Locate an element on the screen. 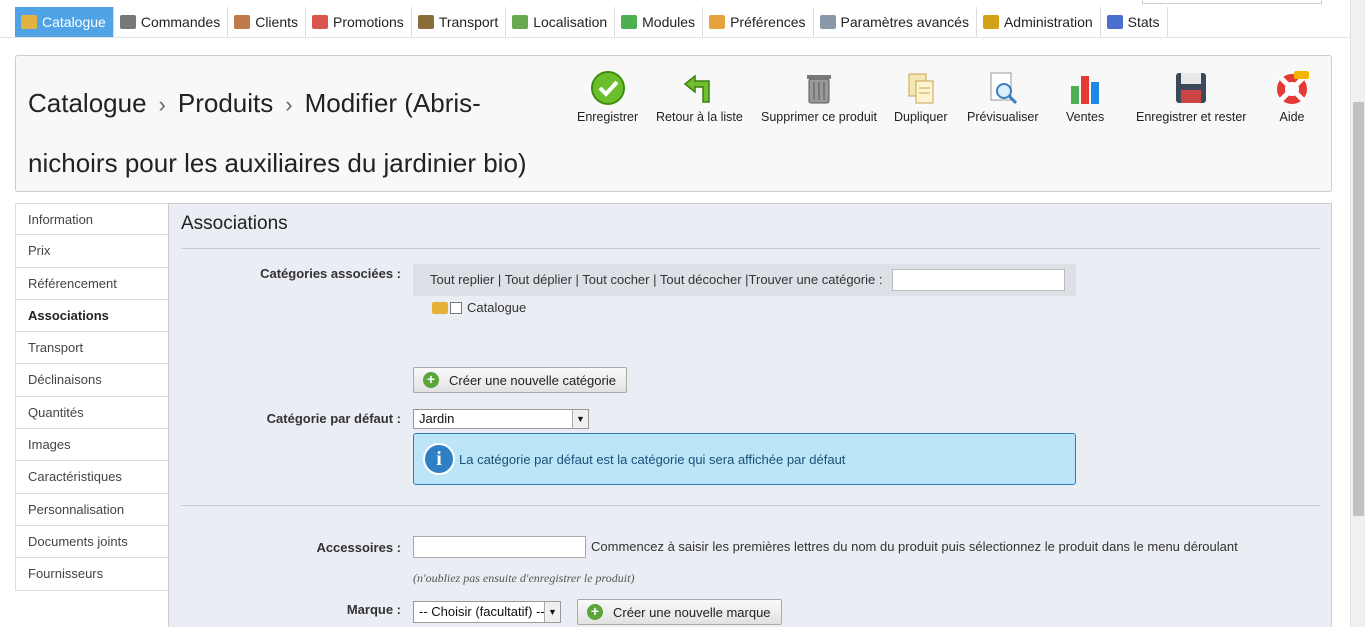  edit-icon is located at coordinates (717, 22).